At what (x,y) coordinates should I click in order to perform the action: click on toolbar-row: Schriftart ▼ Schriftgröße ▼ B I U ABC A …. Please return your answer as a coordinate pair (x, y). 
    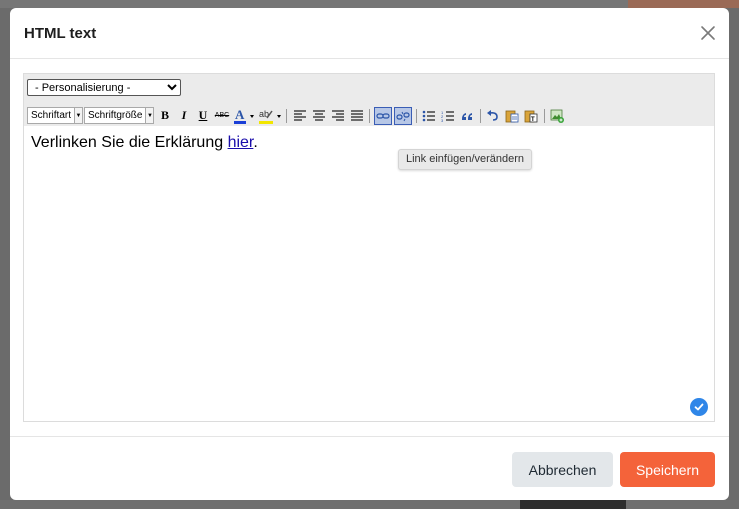
    Looking at the image, I should click on (297, 115).